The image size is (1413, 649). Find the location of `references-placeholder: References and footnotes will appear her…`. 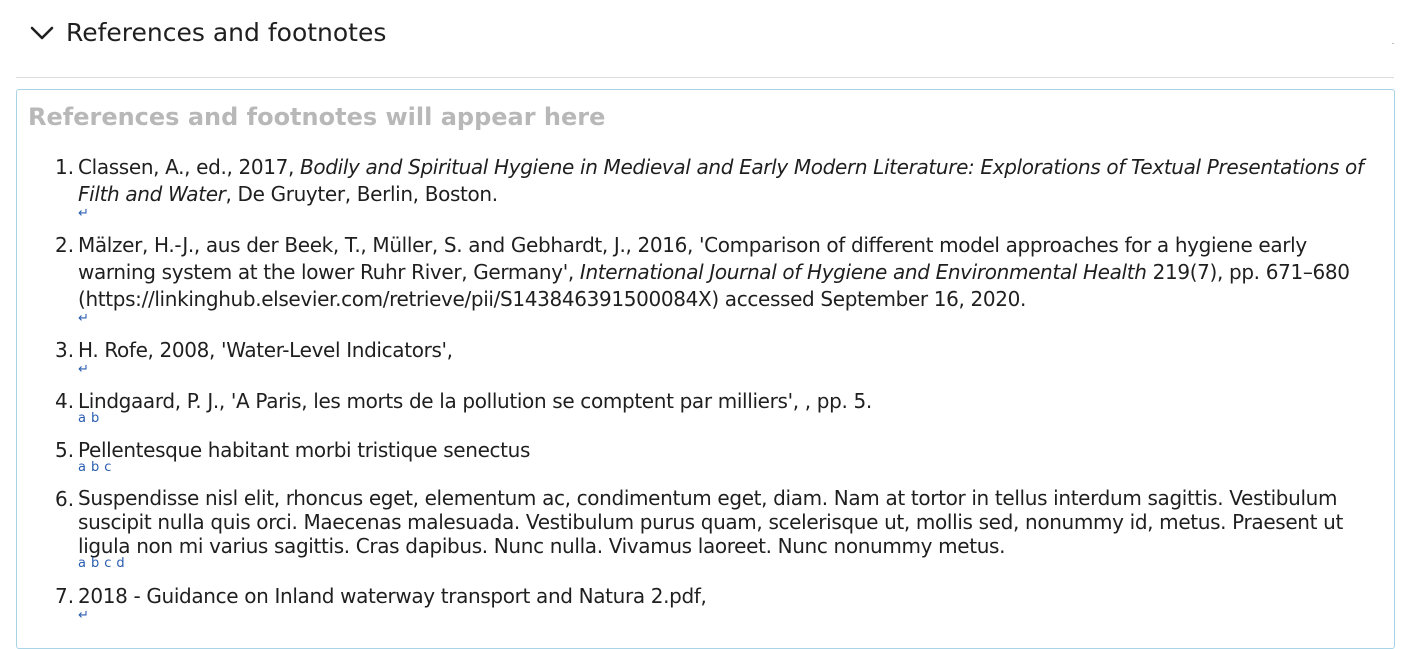

references-placeholder: References and footnotes will appear her… is located at coordinates (317, 117).